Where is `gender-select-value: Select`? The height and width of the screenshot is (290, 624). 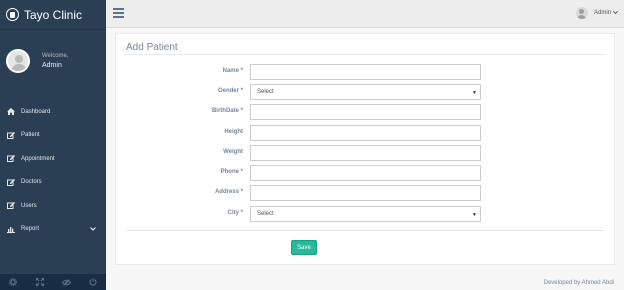 gender-select-value: Select is located at coordinates (265, 92).